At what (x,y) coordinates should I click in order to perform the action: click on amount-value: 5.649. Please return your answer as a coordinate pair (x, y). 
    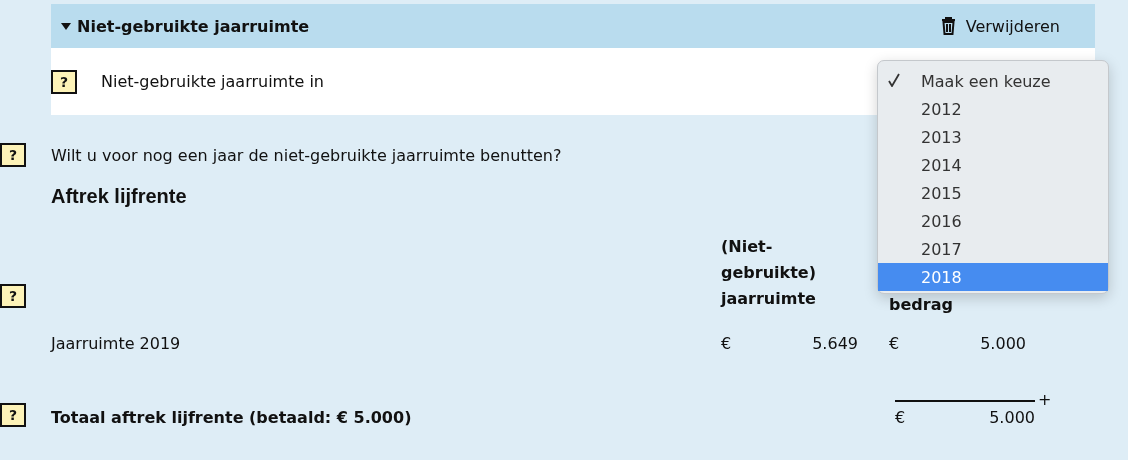
    Looking at the image, I should click on (835, 343).